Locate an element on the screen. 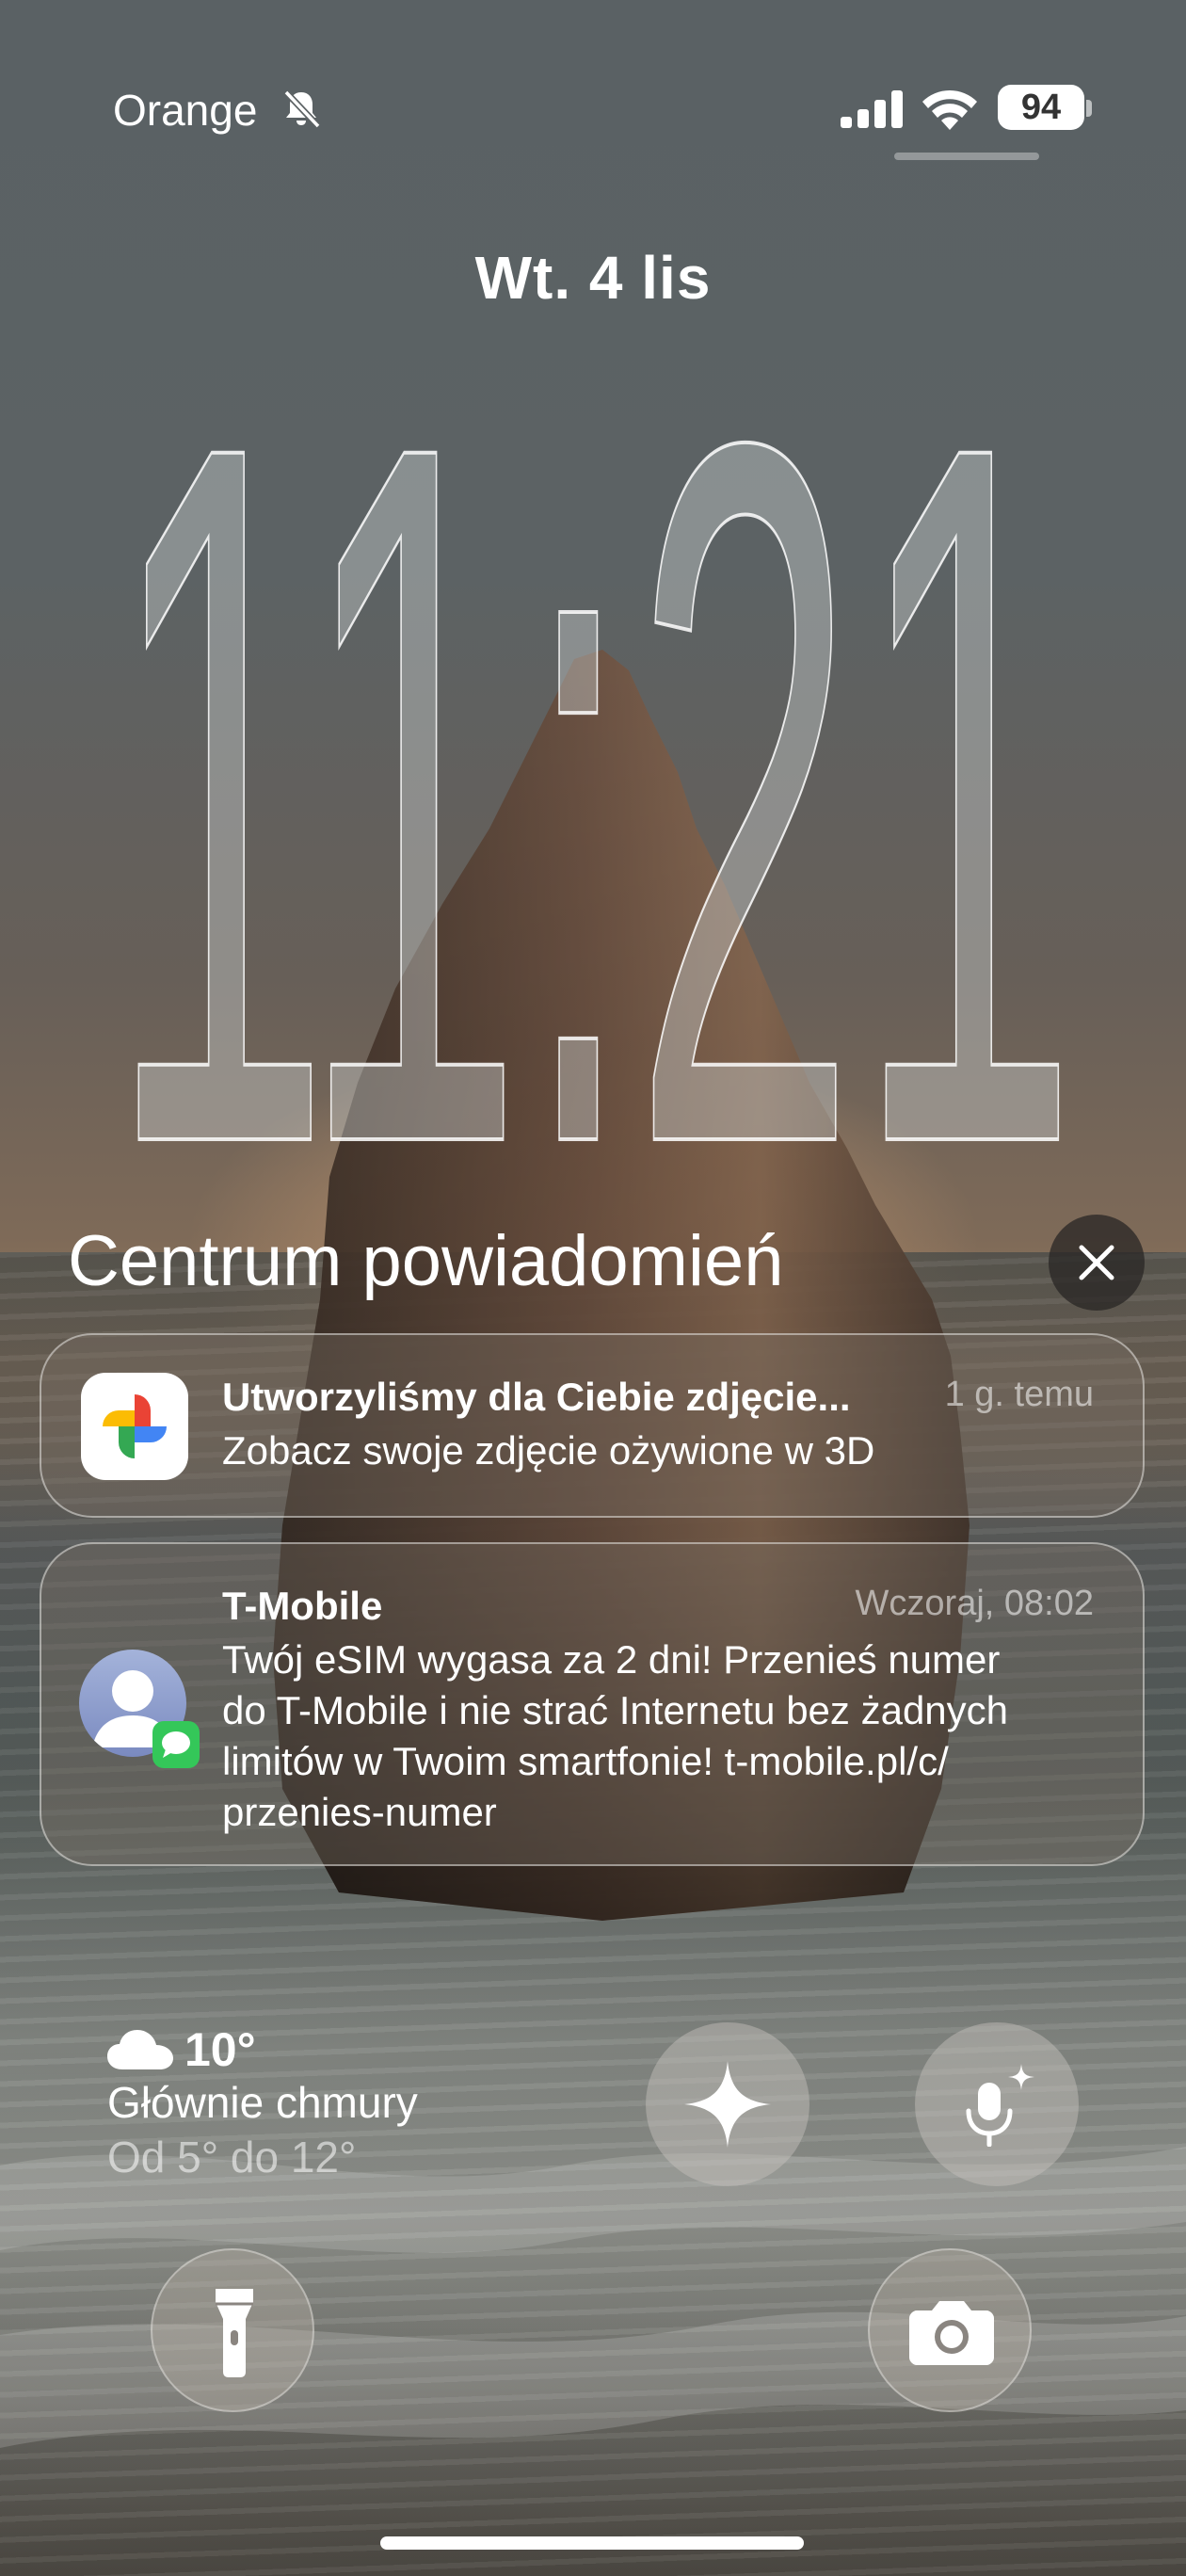  carrier-name: Orange is located at coordinates (185, 110).